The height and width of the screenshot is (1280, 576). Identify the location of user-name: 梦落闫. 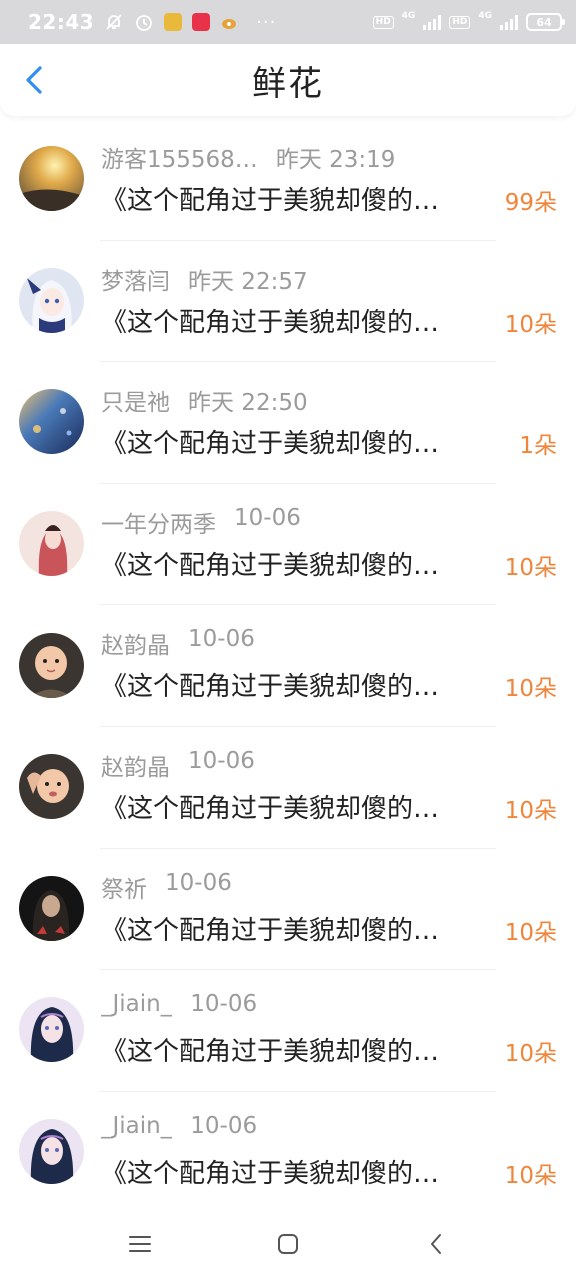
(135, 281).